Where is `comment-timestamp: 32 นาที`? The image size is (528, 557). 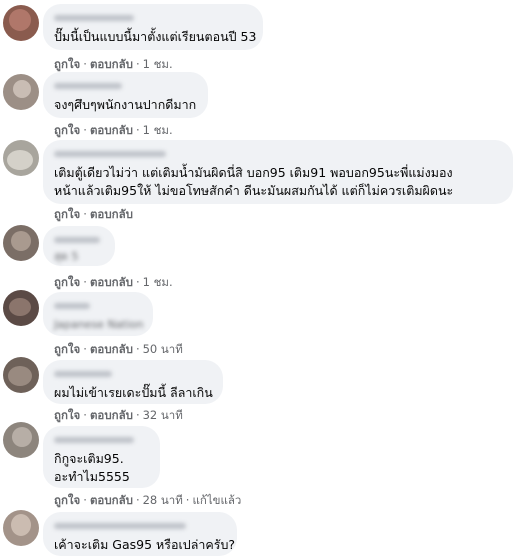 comment-timestamp: 32 นาที is located at coordinates (163, 415).